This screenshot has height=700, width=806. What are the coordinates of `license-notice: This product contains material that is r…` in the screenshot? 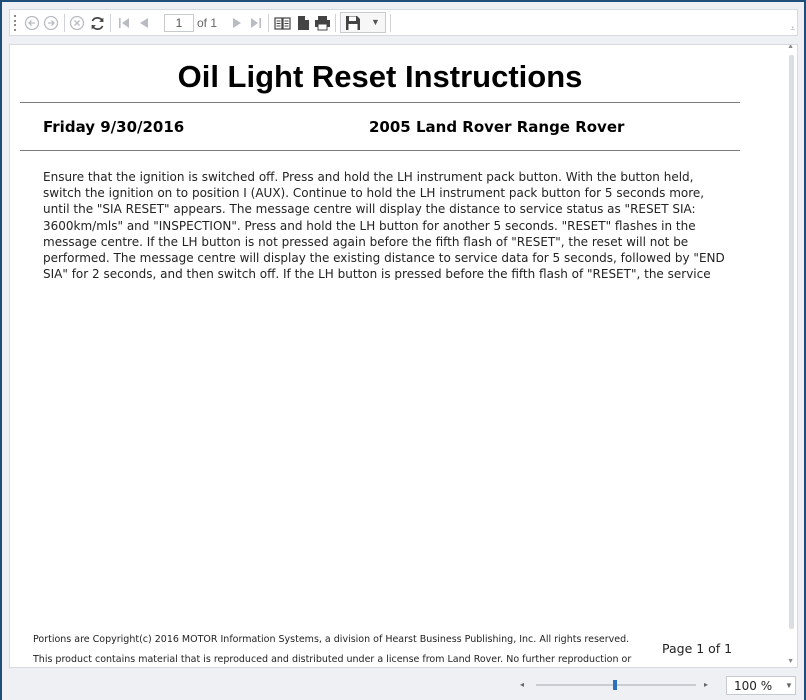 It's located at (332, 659).